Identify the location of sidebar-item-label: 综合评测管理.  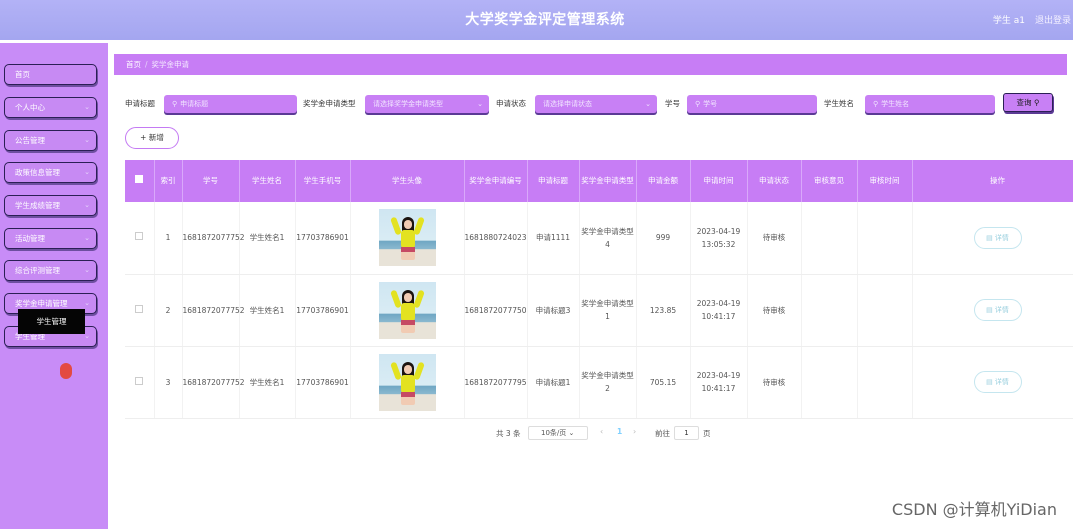
(37, 270).